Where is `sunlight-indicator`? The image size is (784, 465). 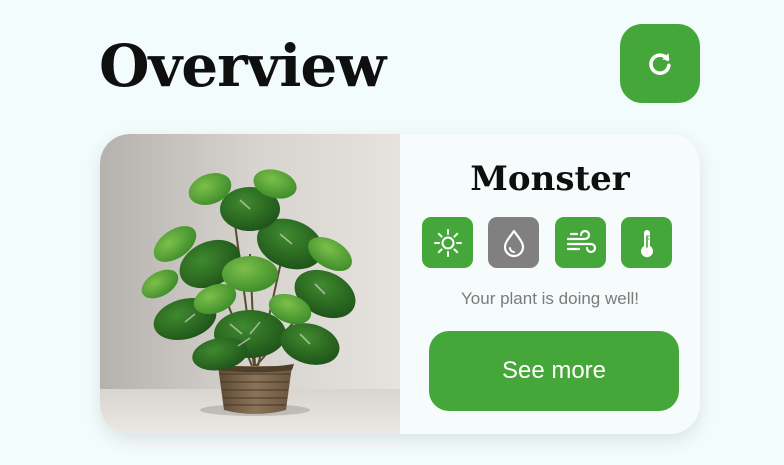
sunlight-indicator is located at coordinates (447, 242).